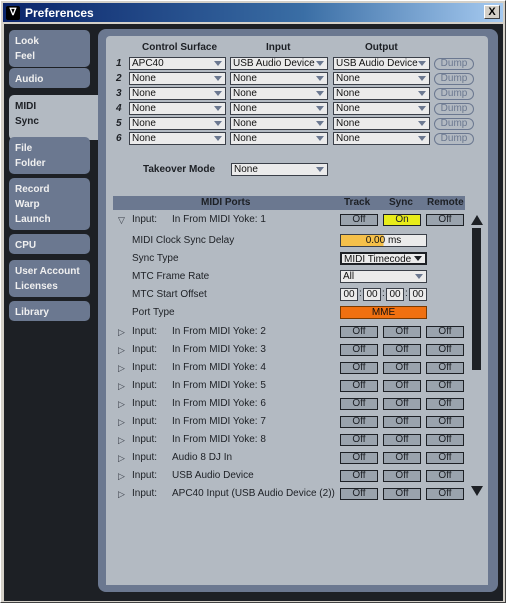 The image size is (506, 603). What do you see at coordinates (381, 63) in the screenshot?
I see `output-select: USB Audio Device` at bounding box center [381, 63].